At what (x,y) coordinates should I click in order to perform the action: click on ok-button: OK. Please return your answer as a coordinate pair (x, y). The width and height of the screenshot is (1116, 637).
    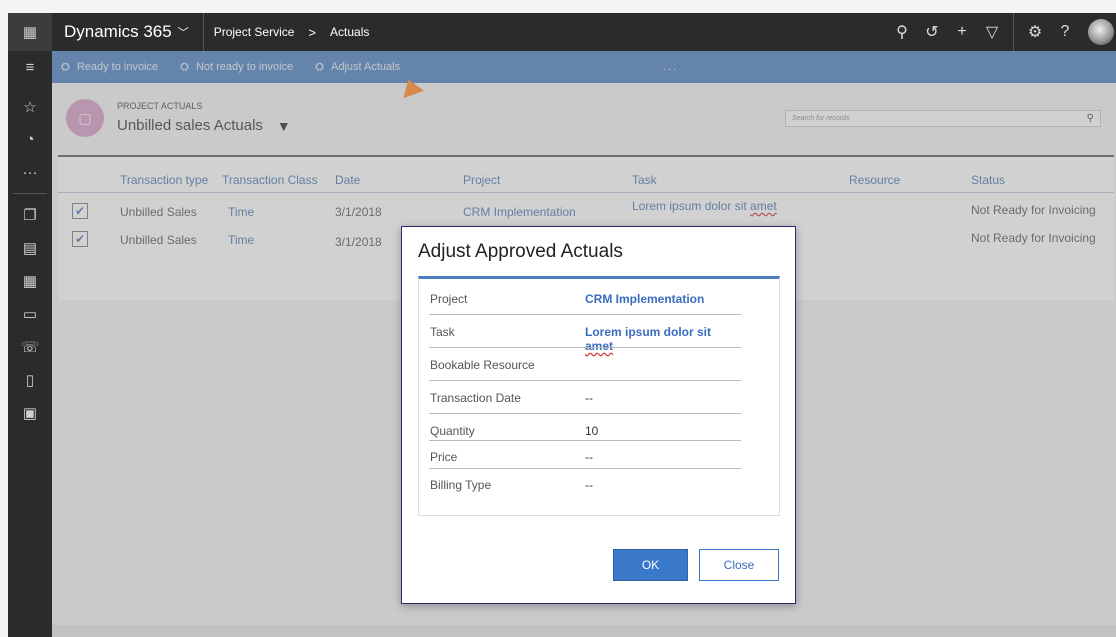
    Looking at the image, I should click on (650, 565).